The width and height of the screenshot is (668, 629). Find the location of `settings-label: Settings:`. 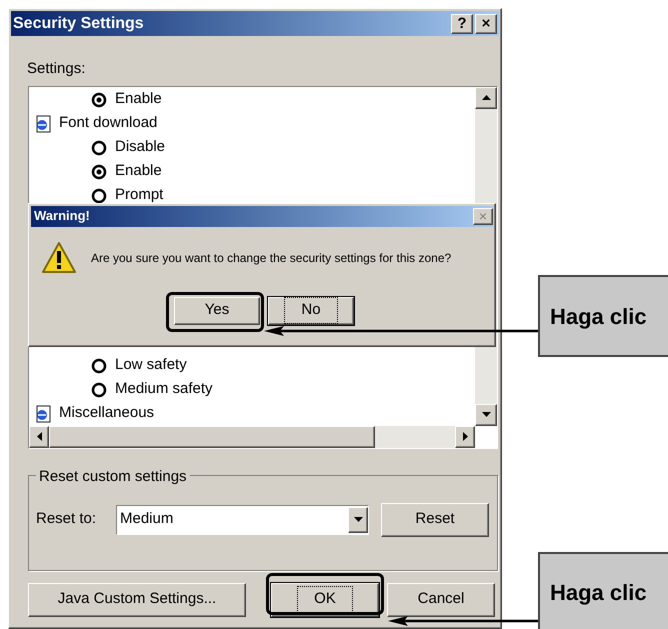

settings-label: Settings: is located at coordinates (56, 69).